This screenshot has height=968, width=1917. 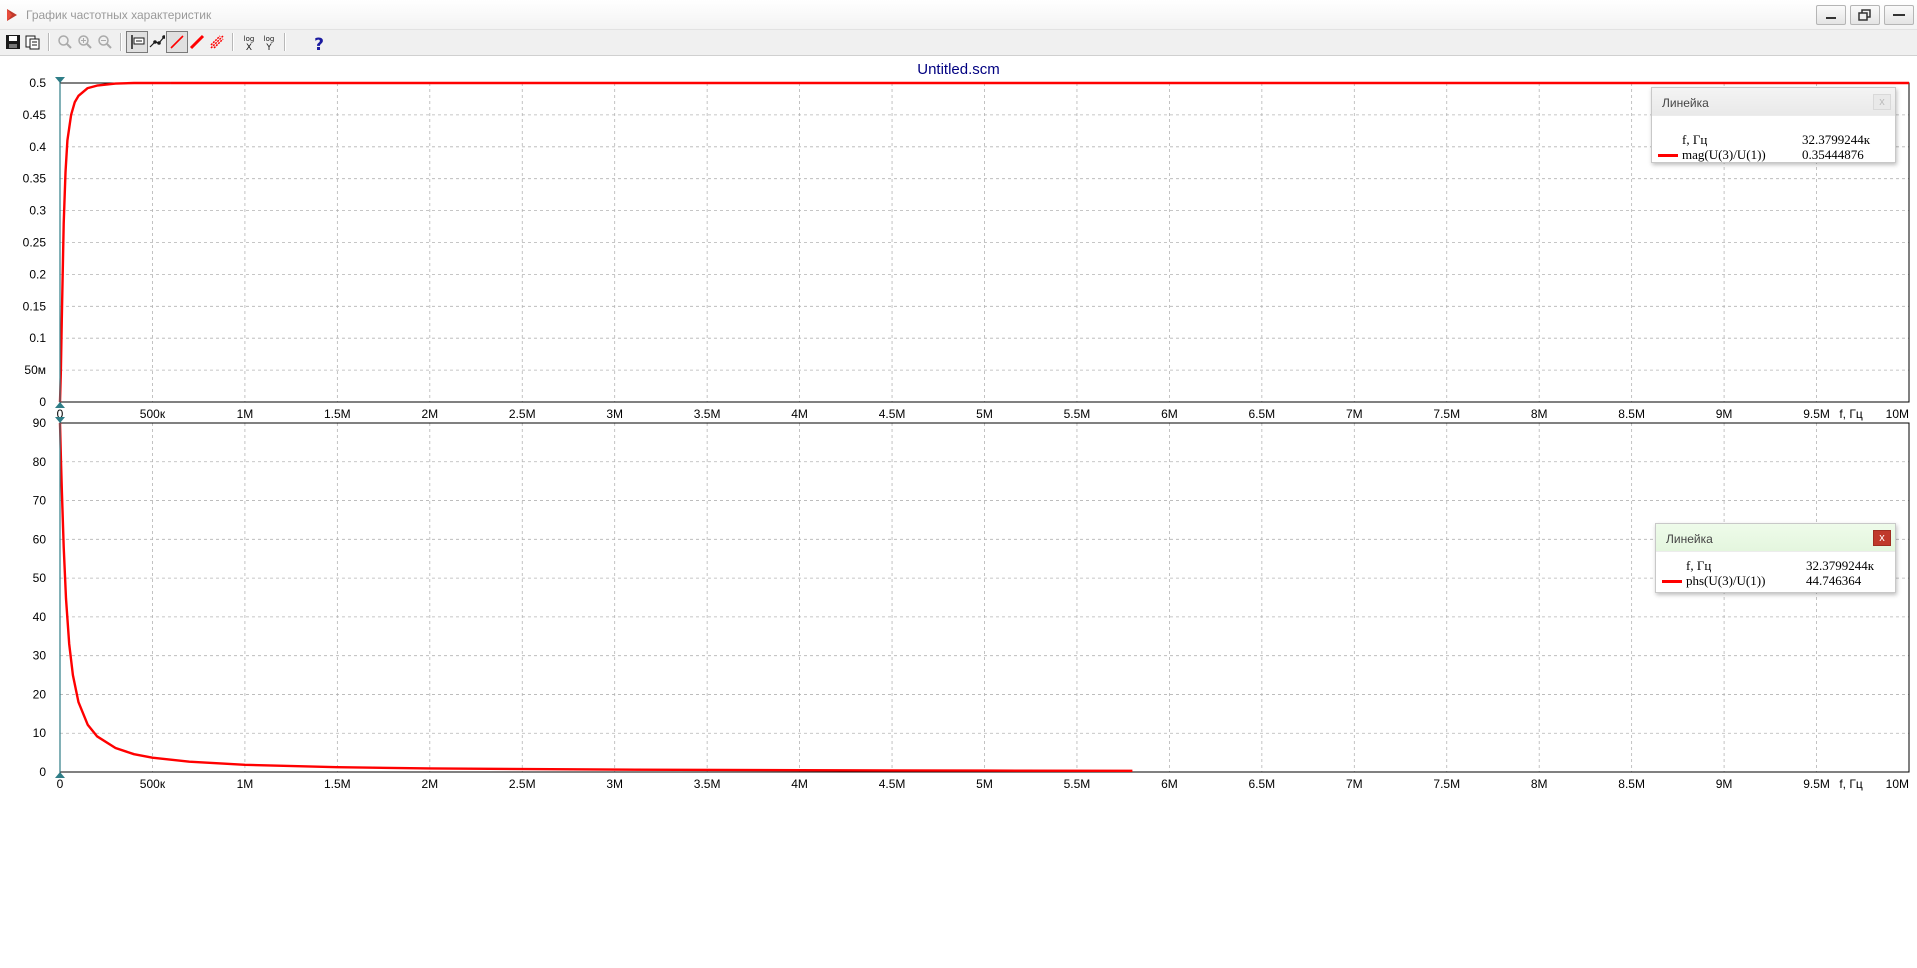 I want to click on points-icon, so click(x=157, y=41).